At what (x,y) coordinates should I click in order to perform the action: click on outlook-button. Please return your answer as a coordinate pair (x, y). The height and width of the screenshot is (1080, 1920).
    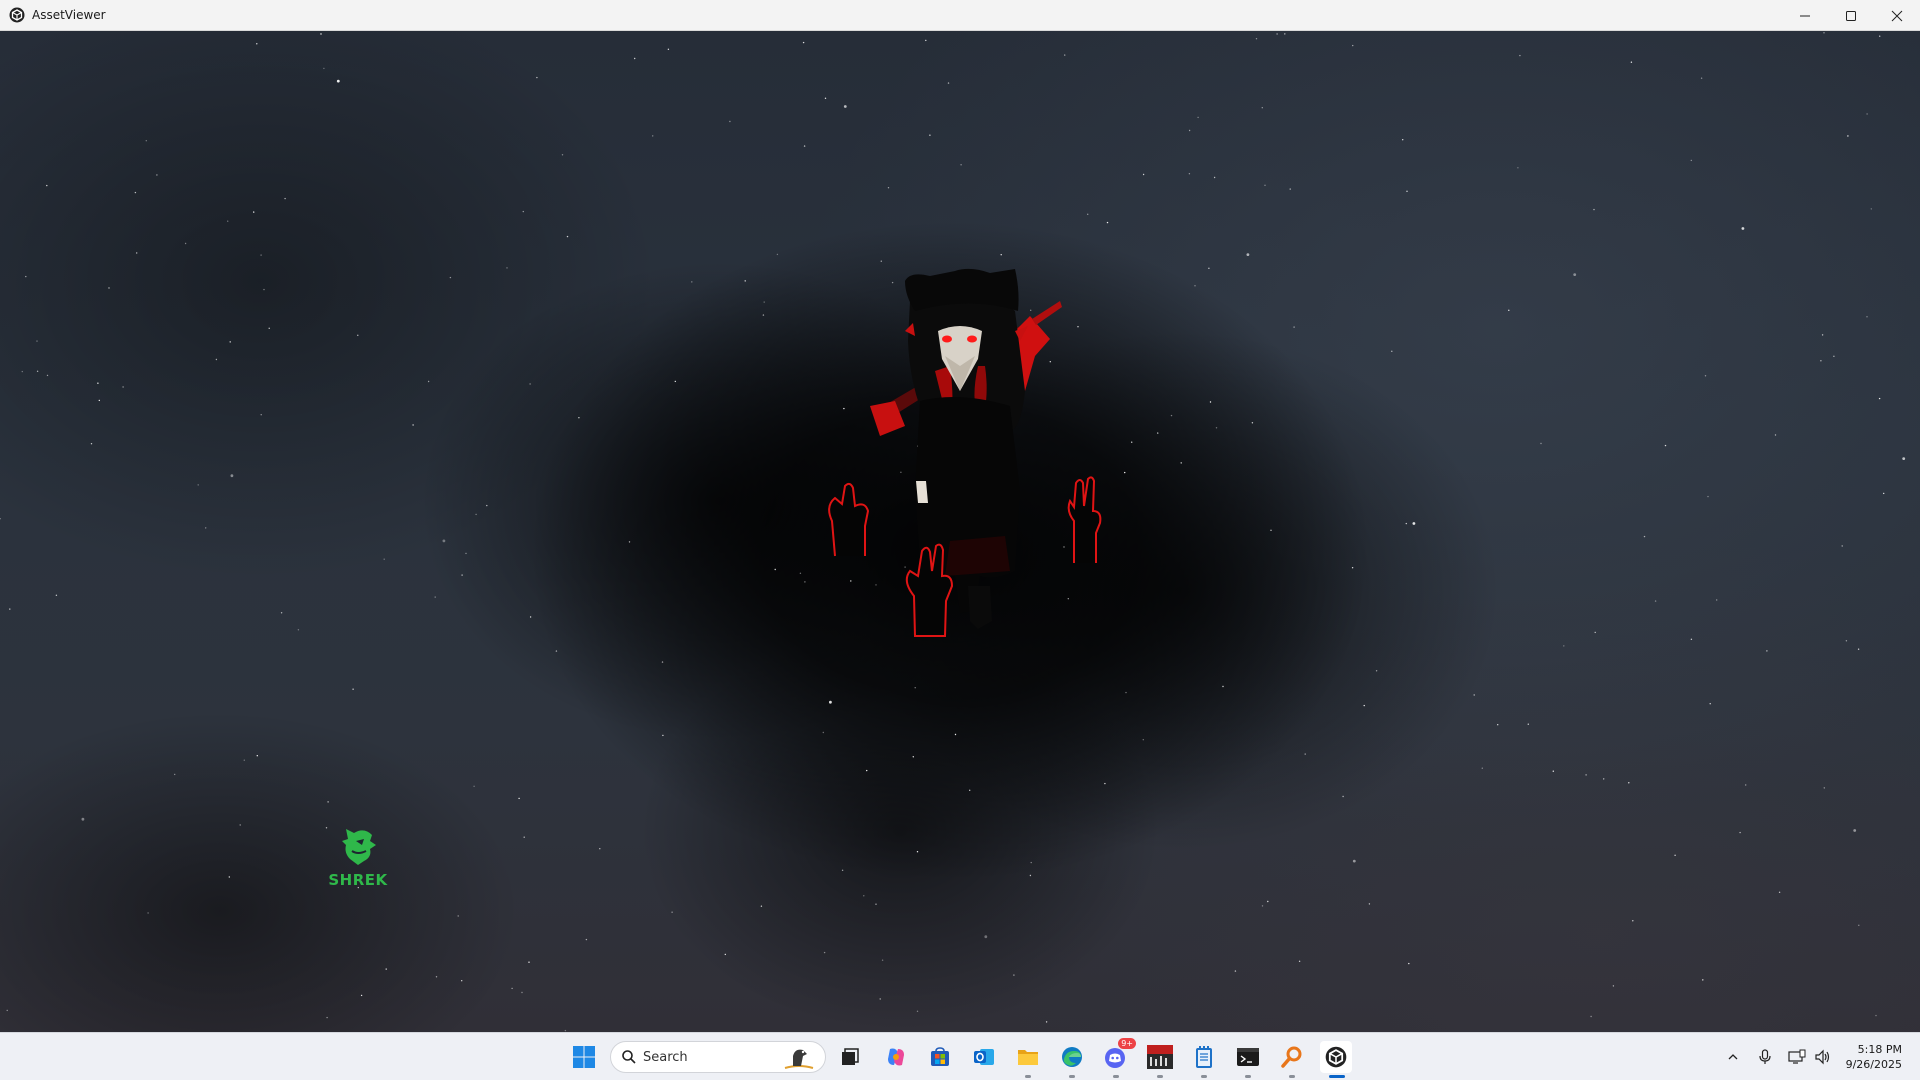
    Looking at the image, I should click on (984, 1057).